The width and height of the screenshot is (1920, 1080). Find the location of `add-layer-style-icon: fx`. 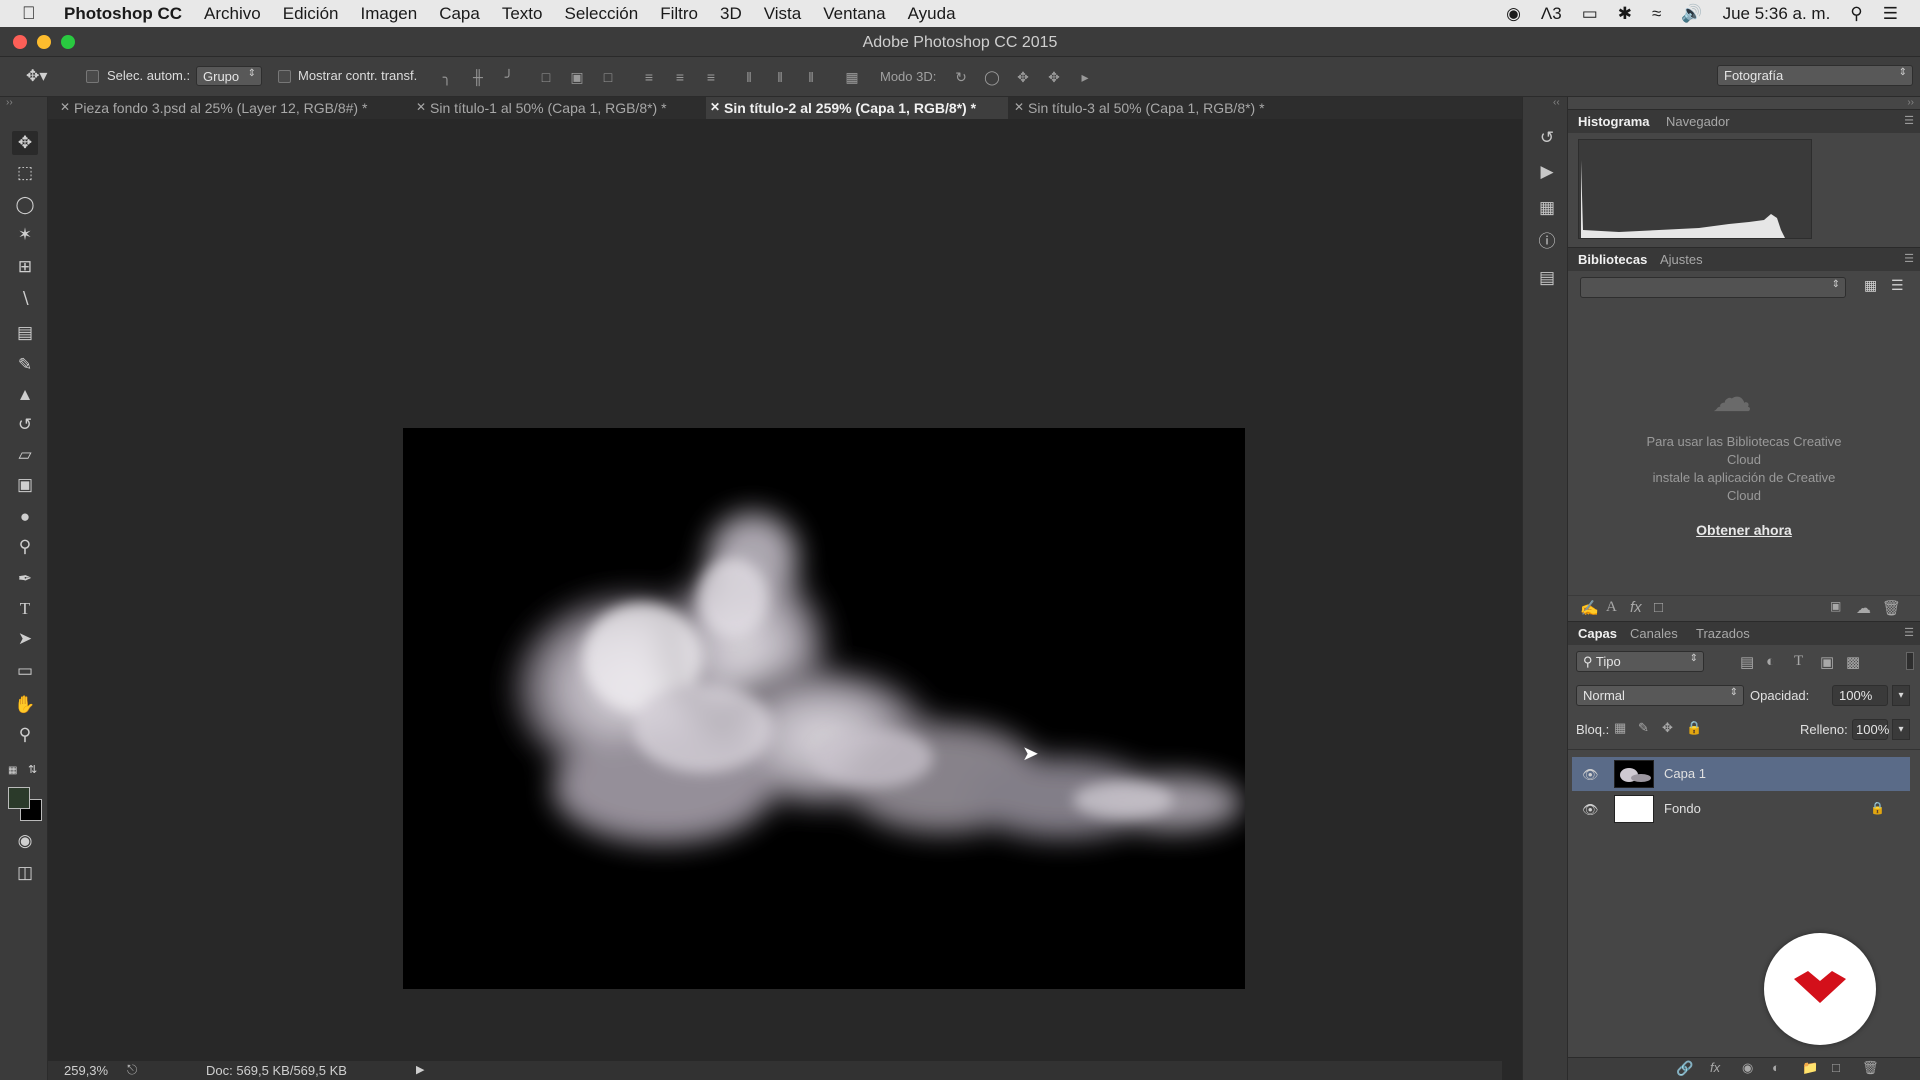

add-layer-style-icon: fx is located at coordinates (1715, 1067).